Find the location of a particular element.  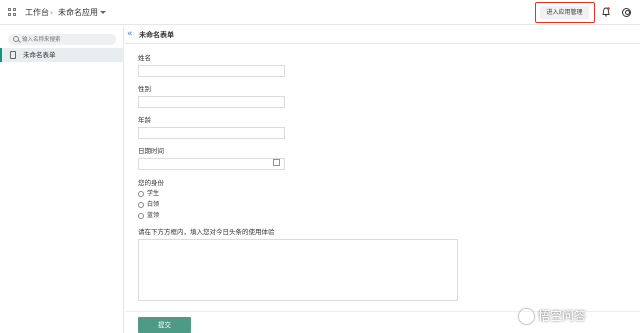

manage-app-button: 进入应用管理 is located at coordinates (564, 12).